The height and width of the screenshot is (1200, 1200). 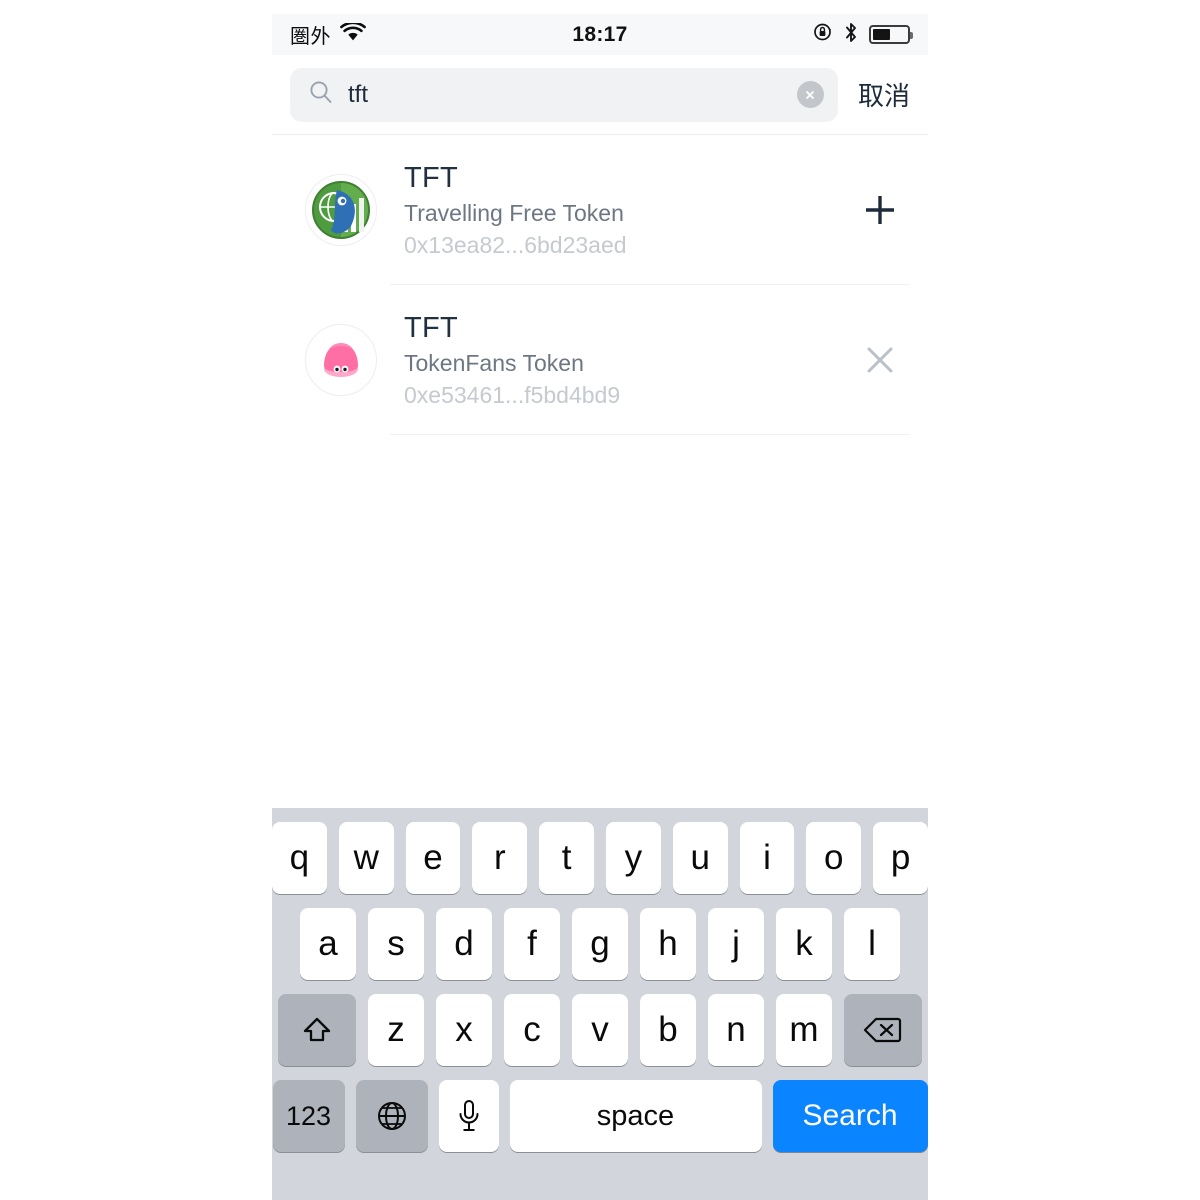 What do you see at coordinates (736, 944) in the screenshot?
I see `key-j: j` at bounding box center [736, 944].